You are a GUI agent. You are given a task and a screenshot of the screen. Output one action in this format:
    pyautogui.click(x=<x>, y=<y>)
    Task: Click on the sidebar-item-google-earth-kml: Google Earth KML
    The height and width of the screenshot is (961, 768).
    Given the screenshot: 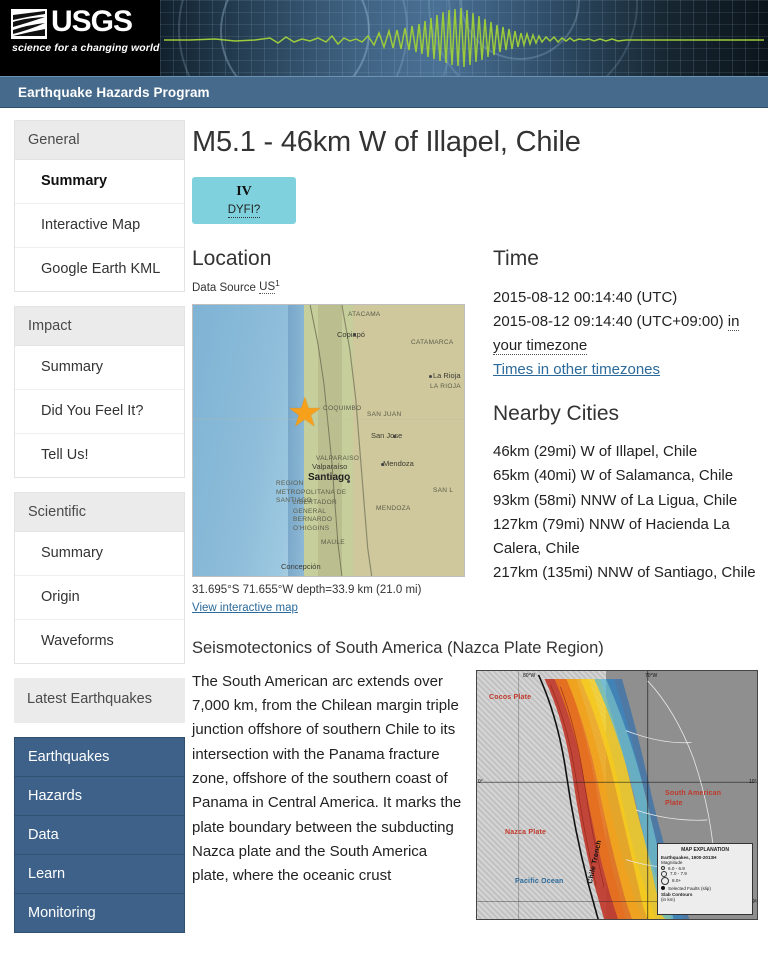 What is the action you would take?
    pyautogui.click(x=99, y=269)
    